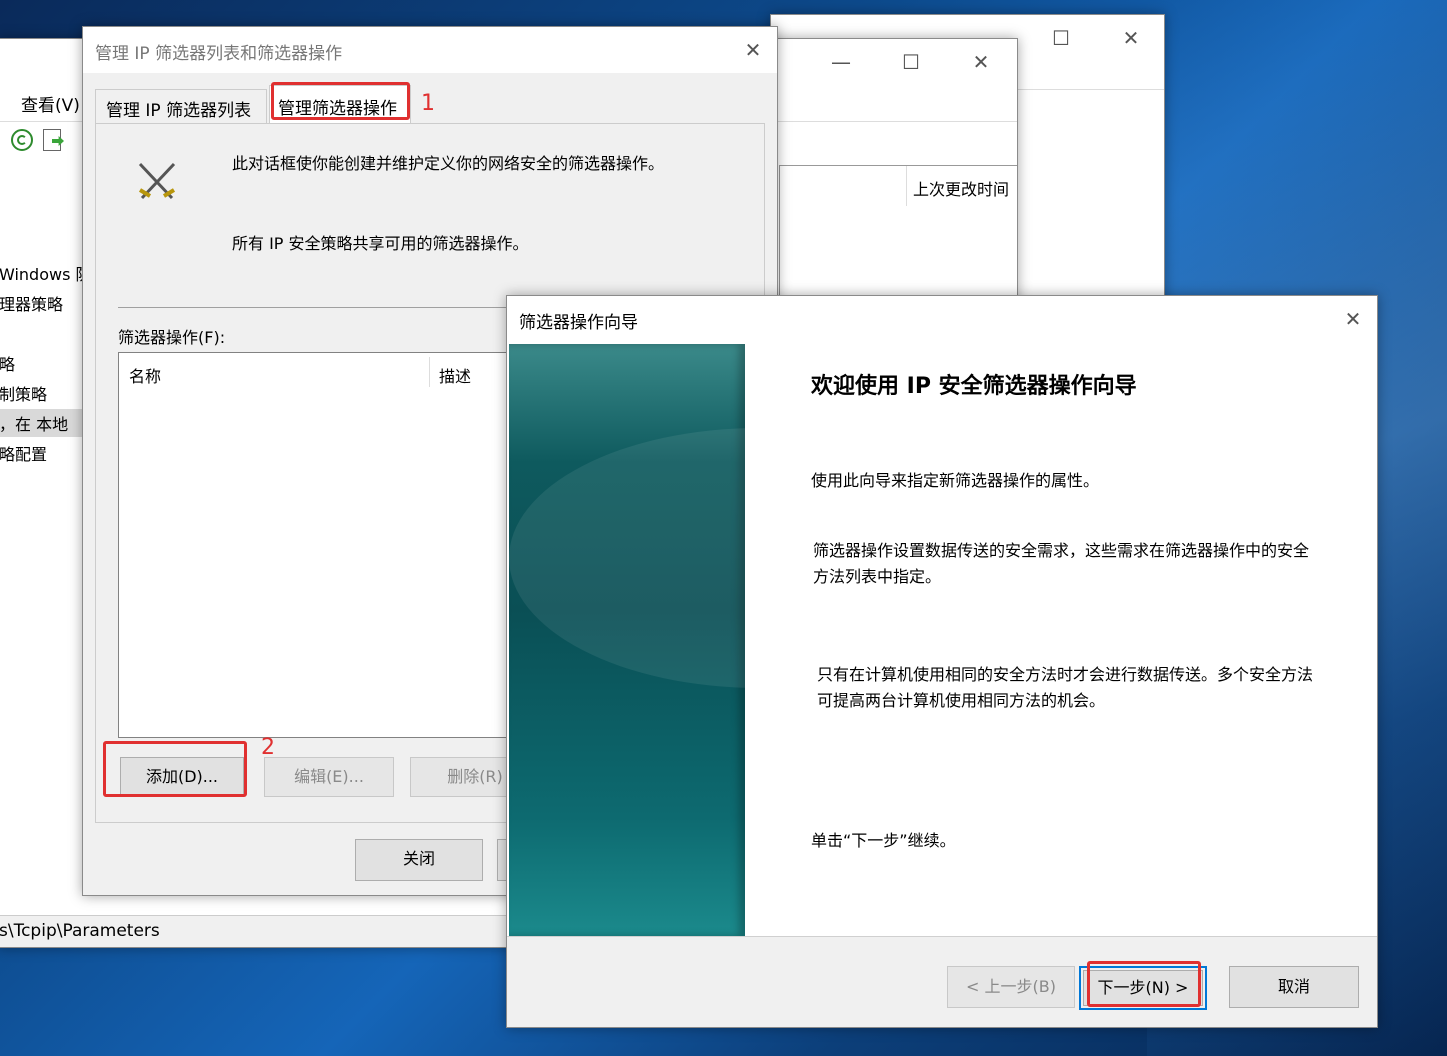 The width and height of the screenshot is (1447, 1056). What do you see at coordinates (428, 103) in the screenshot?
I see `annotation-number-1: 1` at bounding box center [428, 103].